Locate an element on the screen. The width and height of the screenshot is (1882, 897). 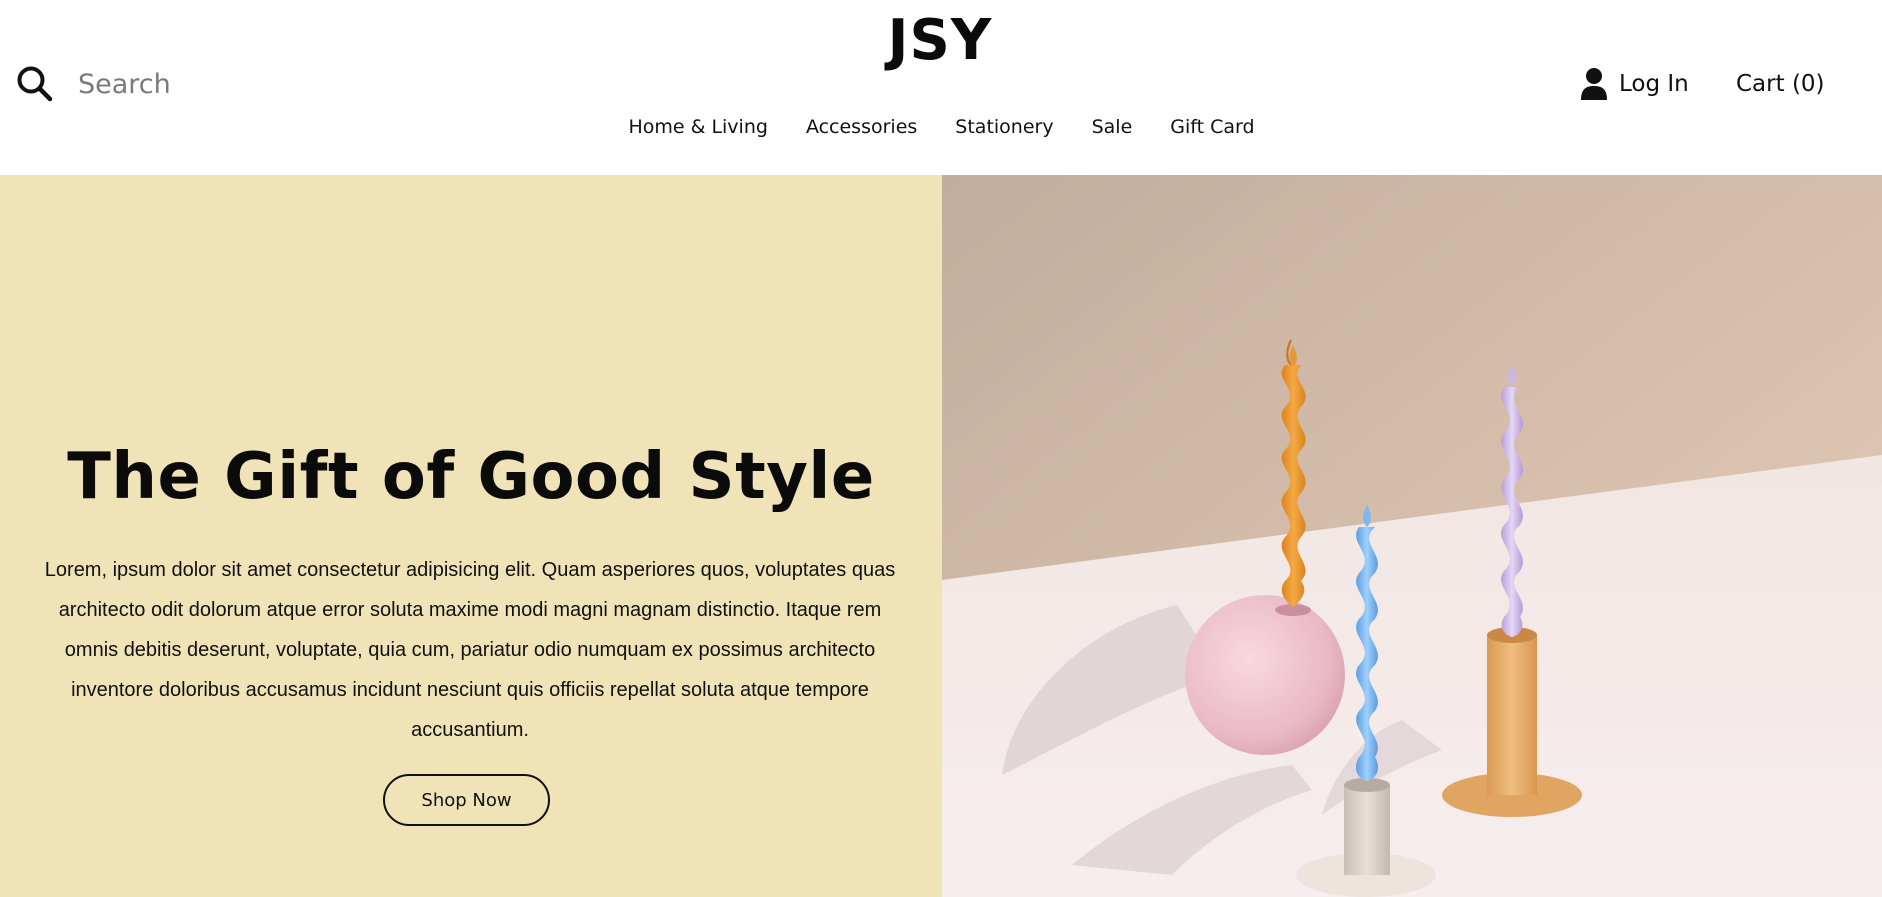
nav-item-home-living: Home & Living is located at coordinates (698, 127).